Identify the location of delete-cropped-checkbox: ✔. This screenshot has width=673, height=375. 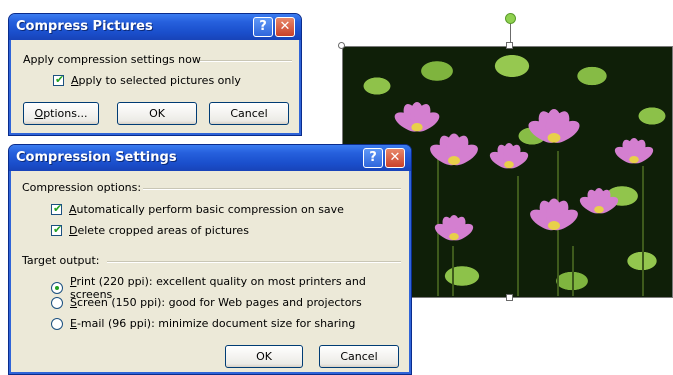
(57, 229).